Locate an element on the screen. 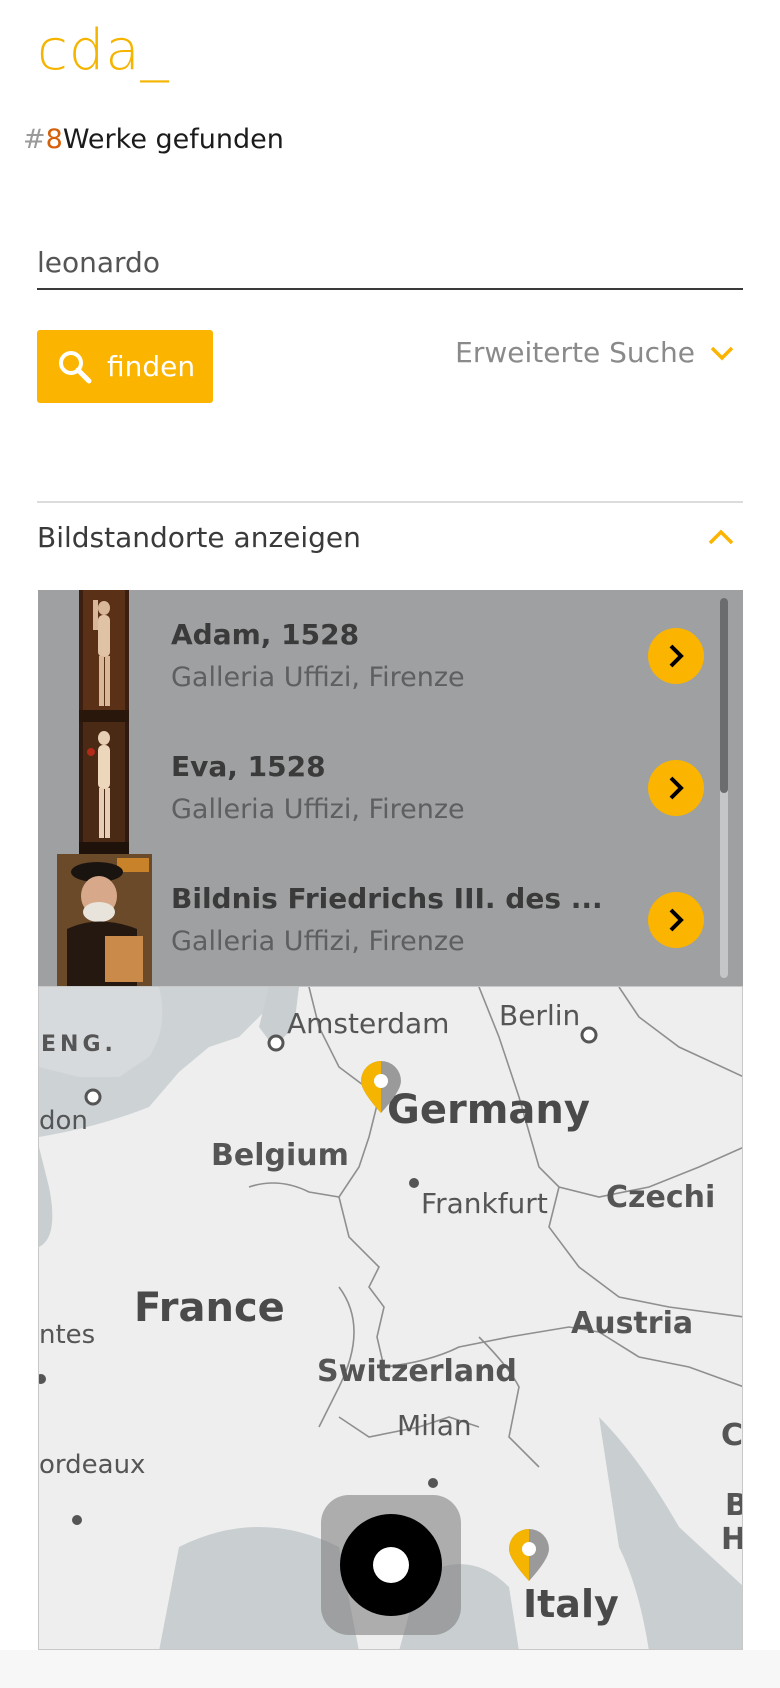 The width and height of the screenshot is (780, 1688). find-button: finden is located at coordinates (125, 366).